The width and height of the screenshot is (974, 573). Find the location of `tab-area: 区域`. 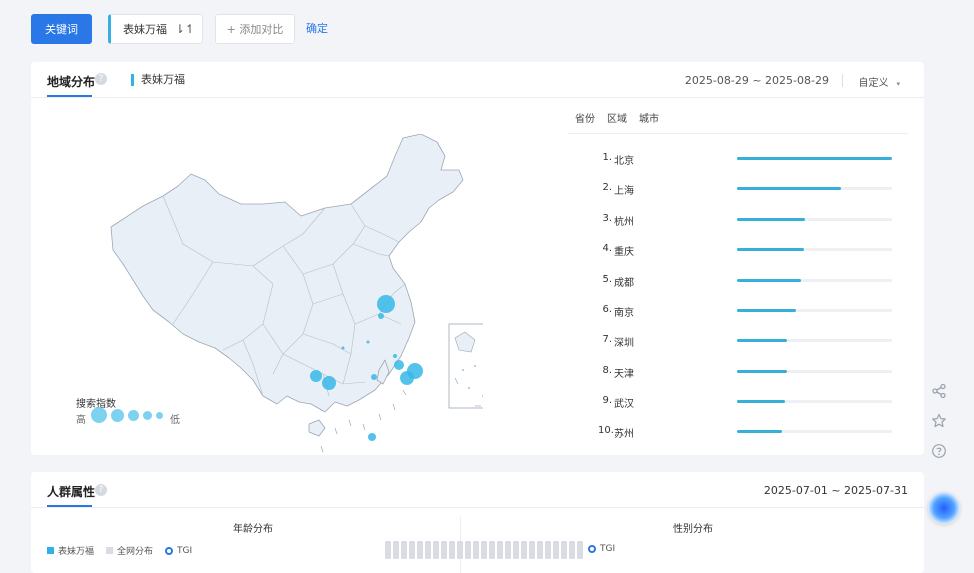

tab-area: 区域 is located at coordinates (617, 119).